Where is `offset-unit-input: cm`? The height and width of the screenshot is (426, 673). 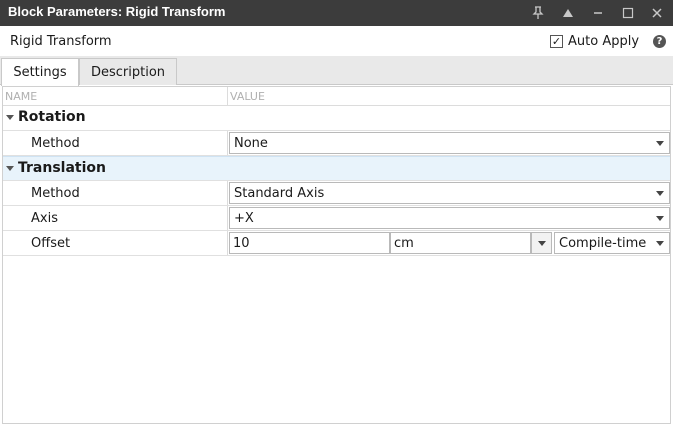 offset-unit-input: cm is located at coordinates (460, 243).